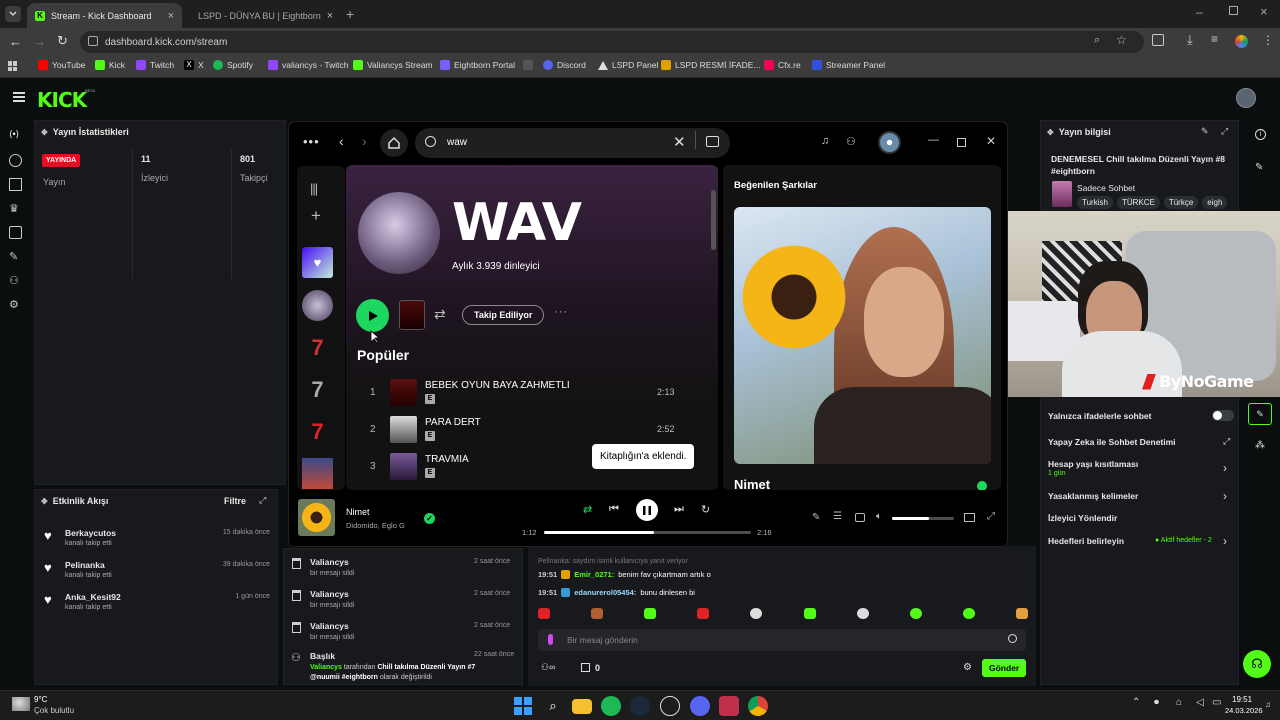 The height and width of the screenshot is (720, 1280). I want to click on battery-icon: ▭, so click(1216, 702).